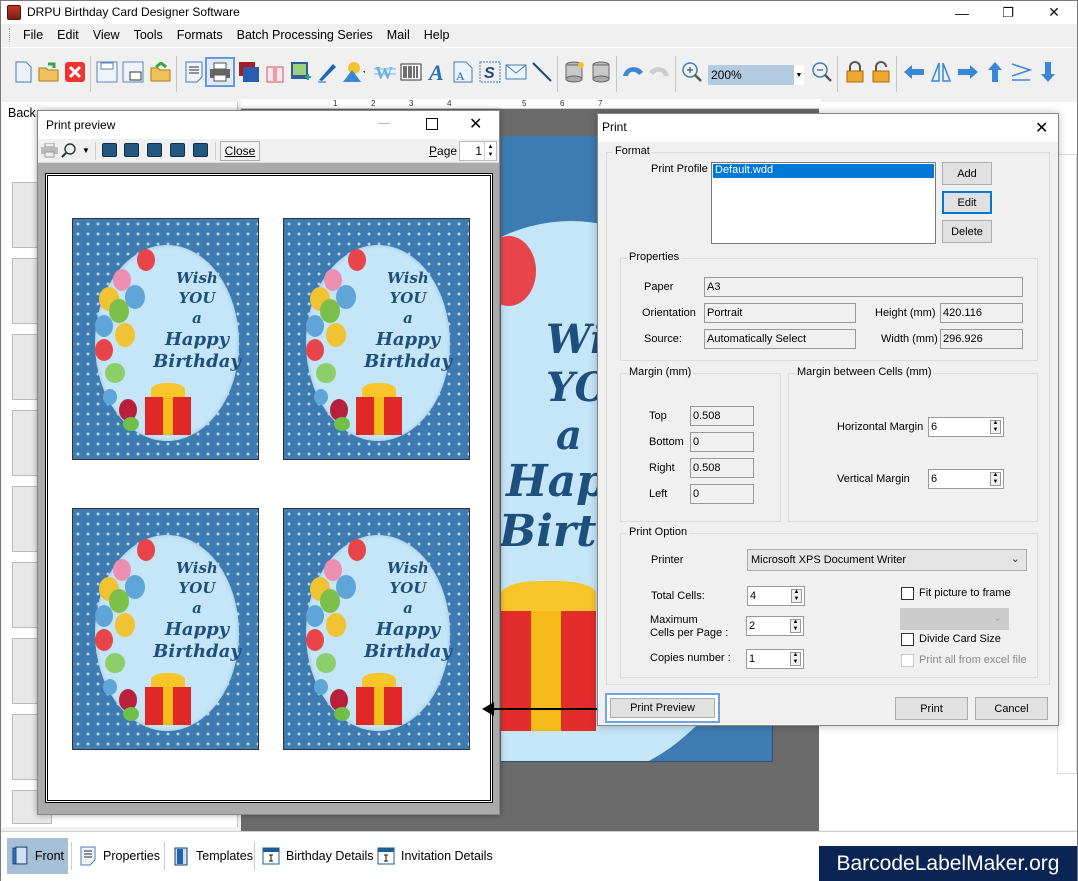  Describe the element at coordinates (941, 72) in the screenshot. I see `flip-icon` at that location.